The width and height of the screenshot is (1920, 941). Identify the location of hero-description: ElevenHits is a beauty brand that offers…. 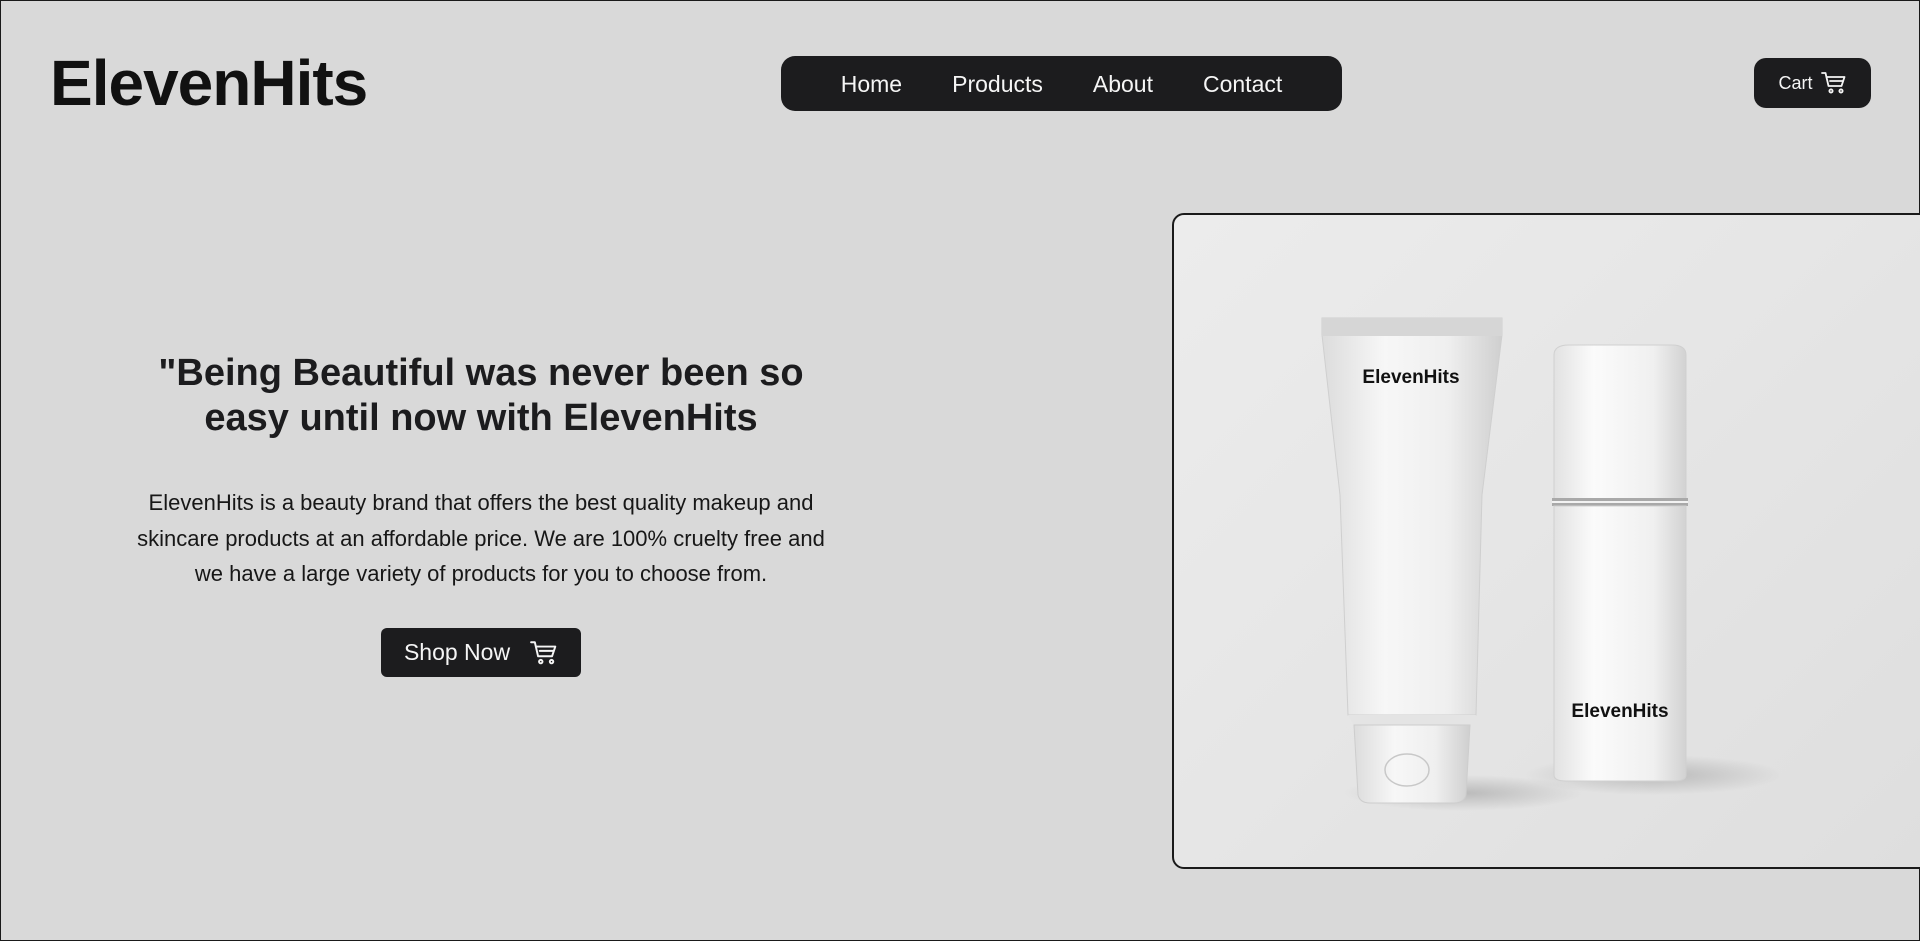
(481, 538).